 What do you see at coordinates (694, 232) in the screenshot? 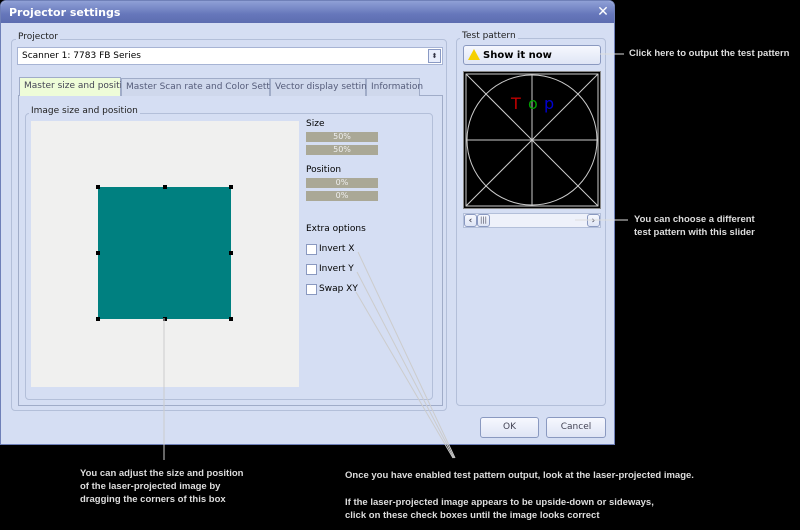
I see `annotation-slider-2: test pattern with this slider` at bounding box center [694, 232].